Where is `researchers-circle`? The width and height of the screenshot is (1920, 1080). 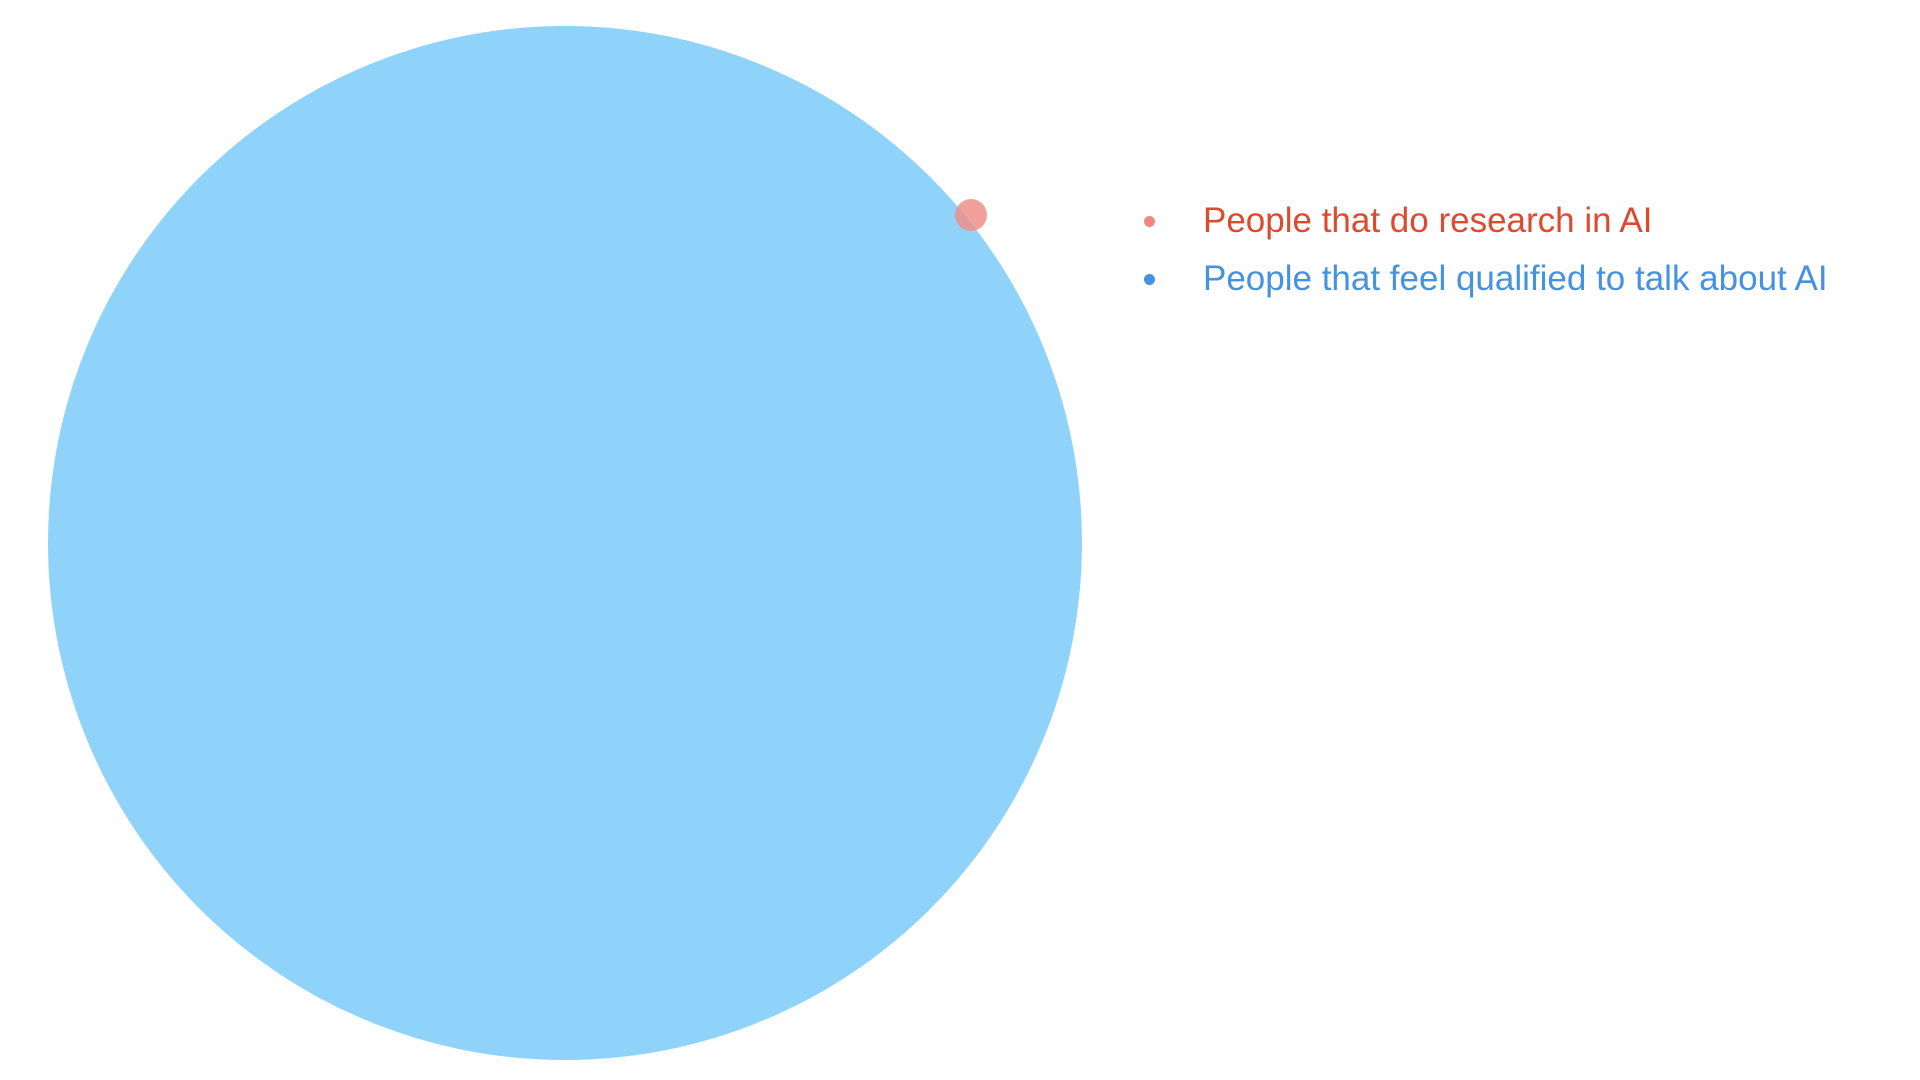
researchers-circle is located at coordinates (971, 215).